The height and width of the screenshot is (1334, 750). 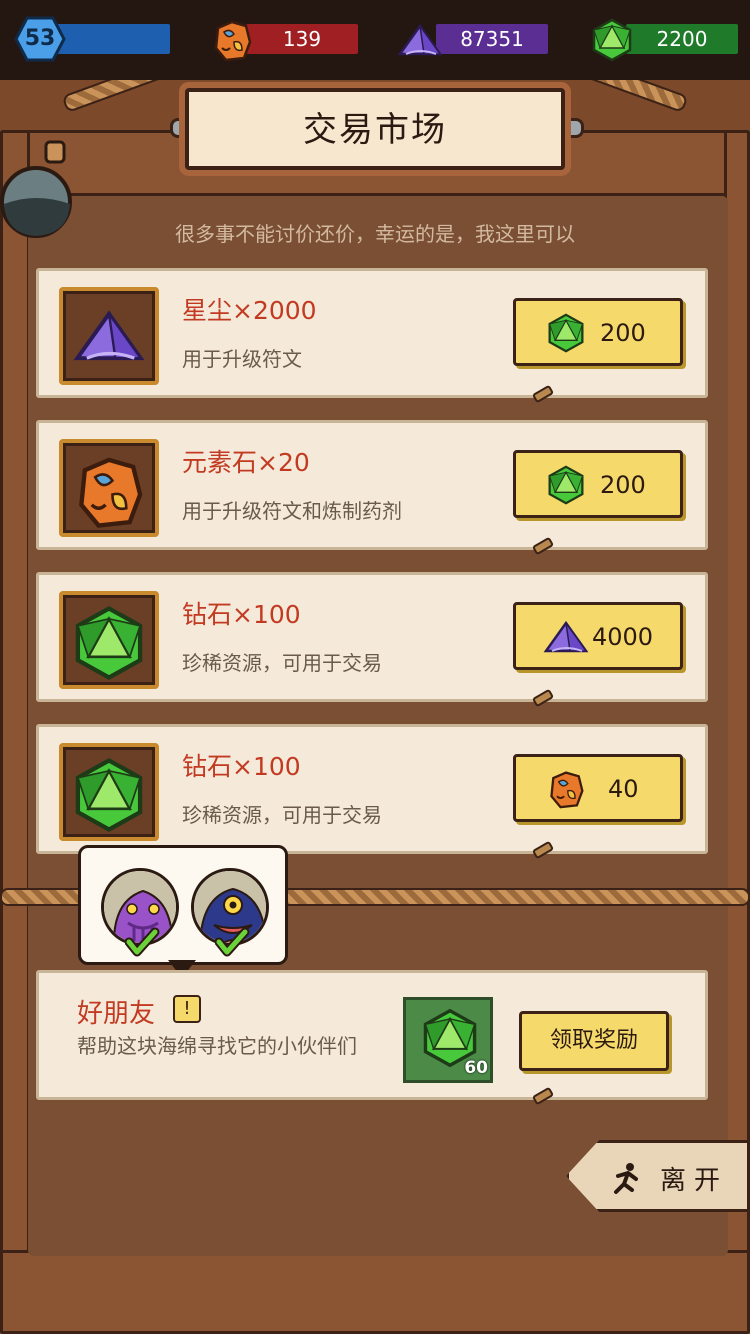 What do you see at coordinates (15, 732) in the screenshot?
I see `frame-plank-left` at bounding box center [15, 732].